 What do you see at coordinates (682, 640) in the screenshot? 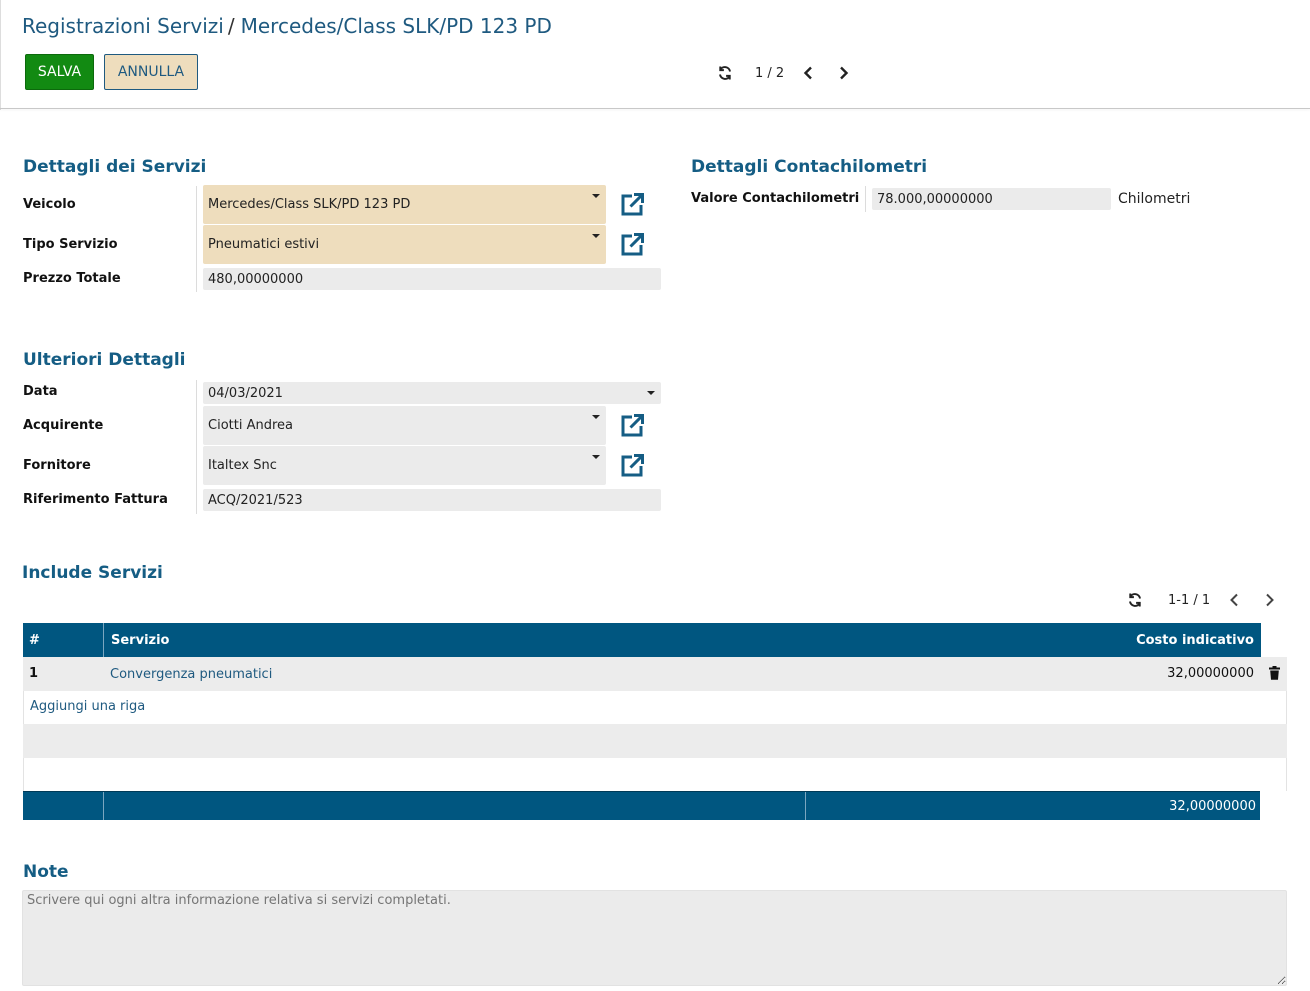
I see `column-header-service: Servizio` at bounding box center [682, 640].